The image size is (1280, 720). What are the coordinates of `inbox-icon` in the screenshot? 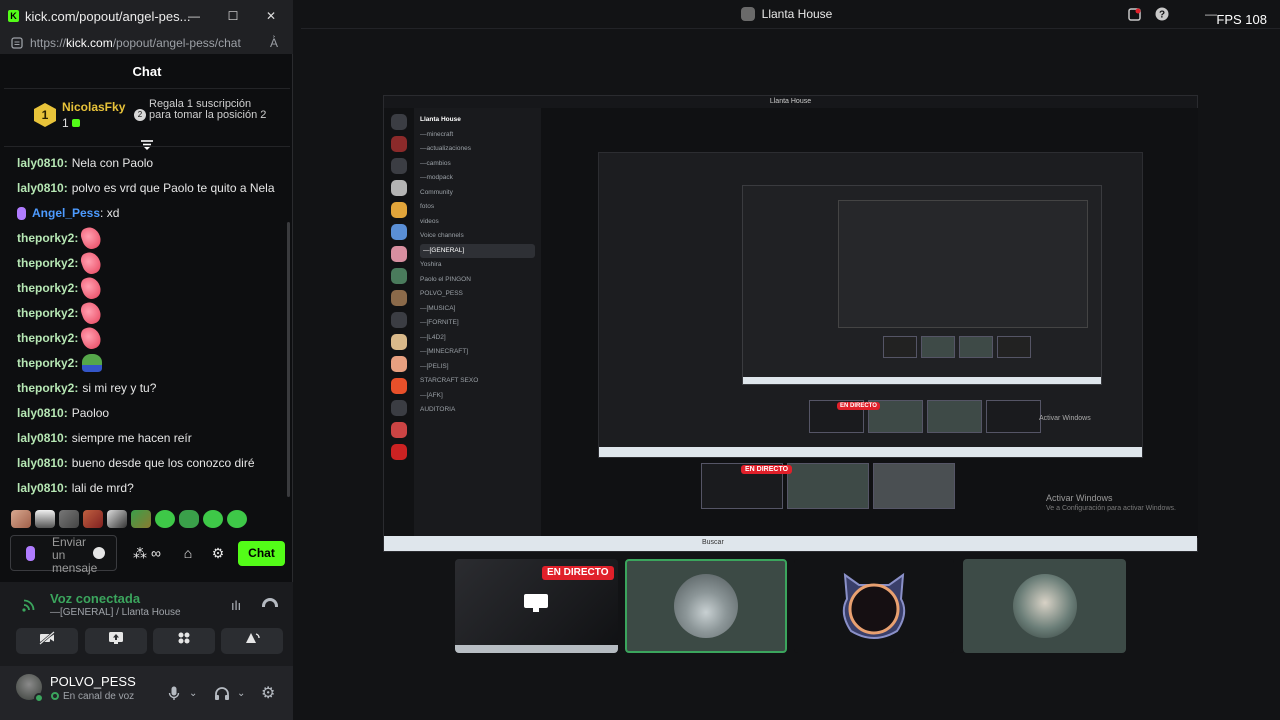 It's located at (1134, 14).